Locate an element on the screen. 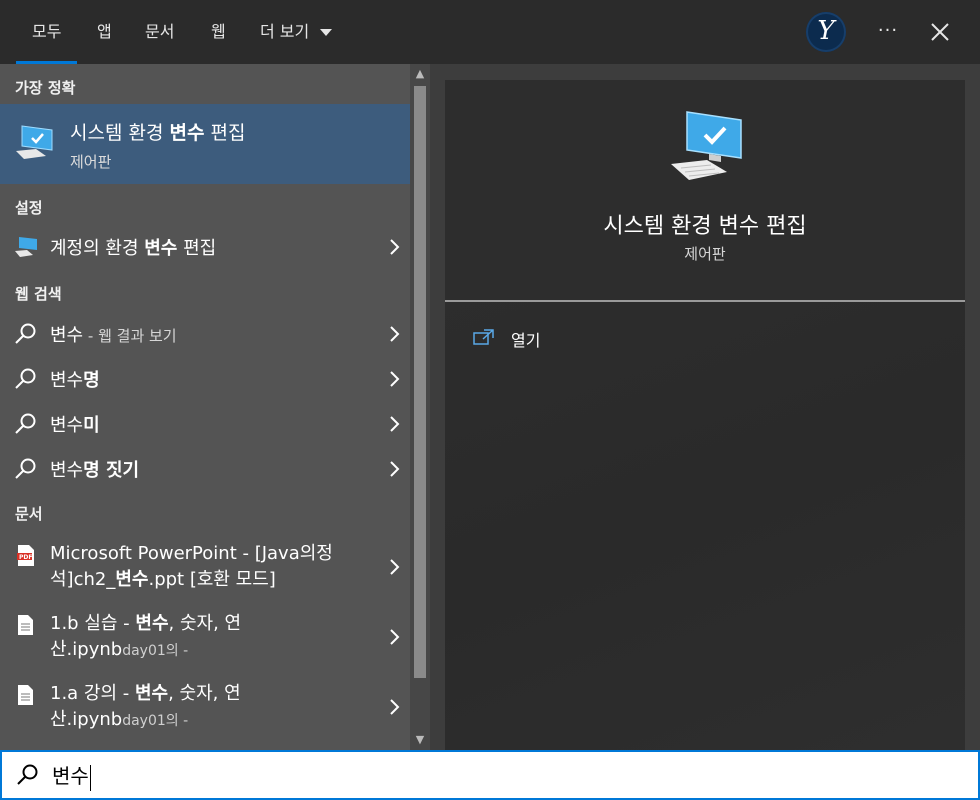  open-label: 열기 is located at coordinates (526, 340).